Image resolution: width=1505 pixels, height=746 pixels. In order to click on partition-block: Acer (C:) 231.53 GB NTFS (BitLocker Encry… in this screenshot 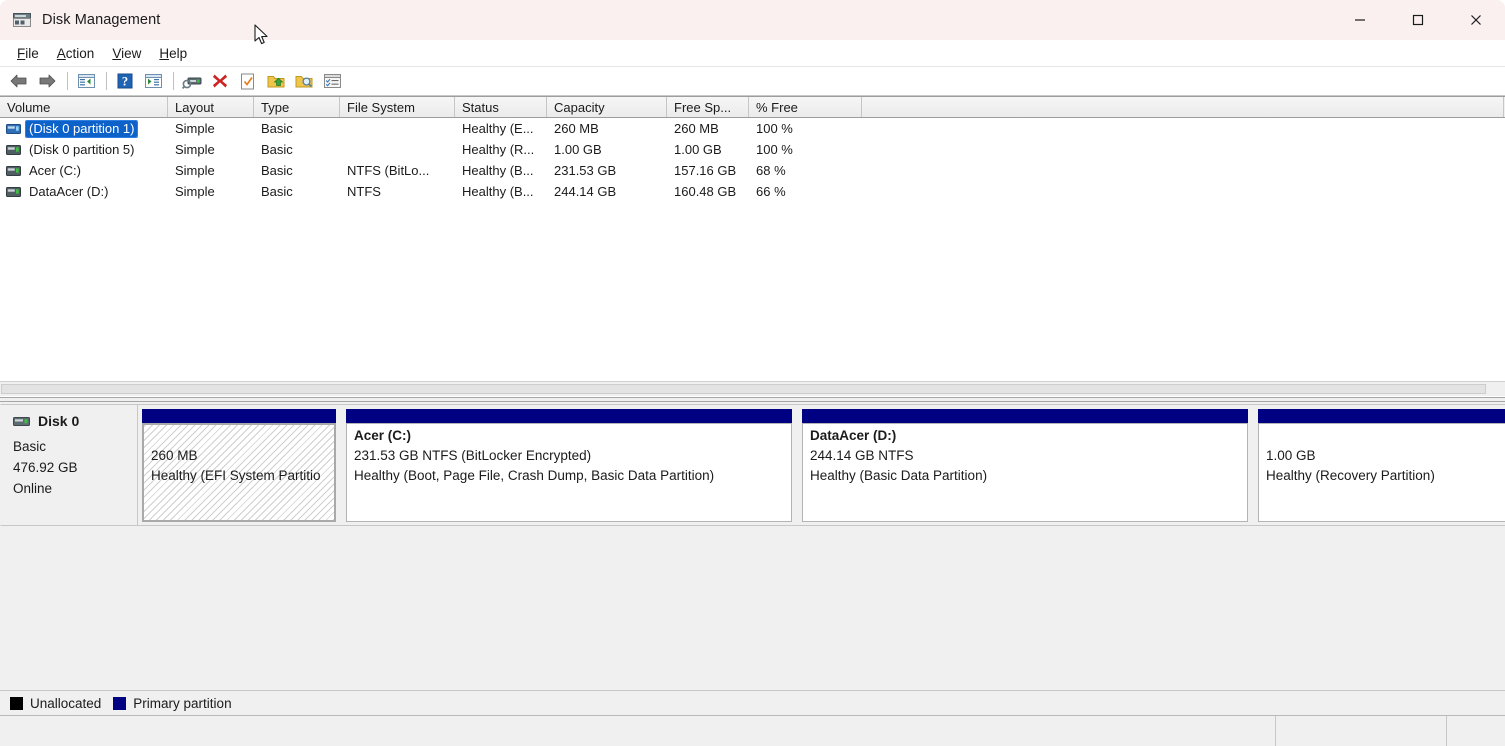, I will do `click(569, 465)`.